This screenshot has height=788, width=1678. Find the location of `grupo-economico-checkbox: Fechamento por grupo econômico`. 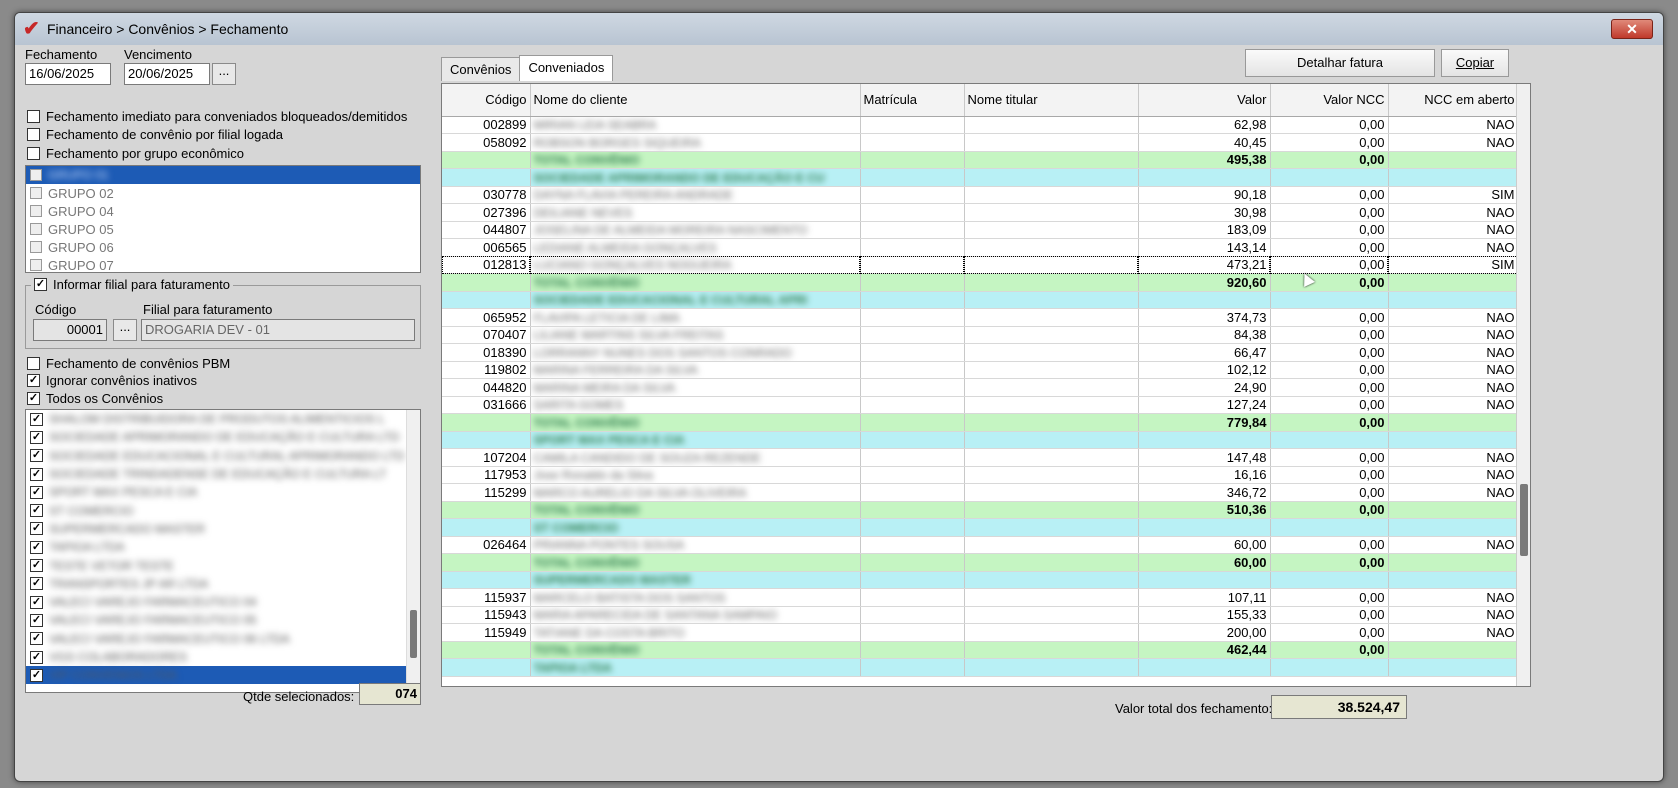

grupo-economico-checkbox: Fechamento por grupo econômico is located at coordinates (135, 153).